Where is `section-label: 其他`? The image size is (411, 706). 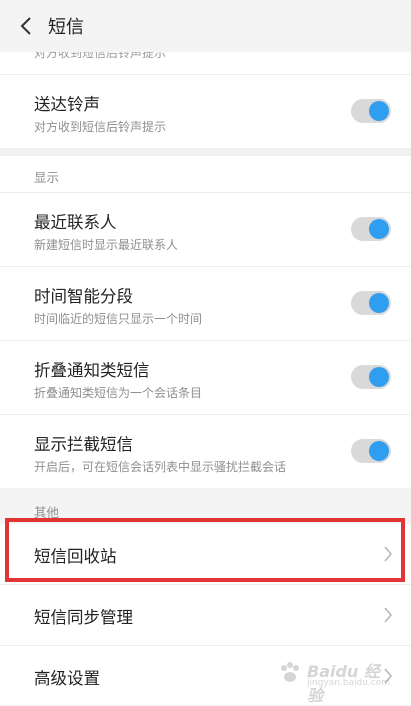
section-label: 其他 is located at coordinates (47, 512).